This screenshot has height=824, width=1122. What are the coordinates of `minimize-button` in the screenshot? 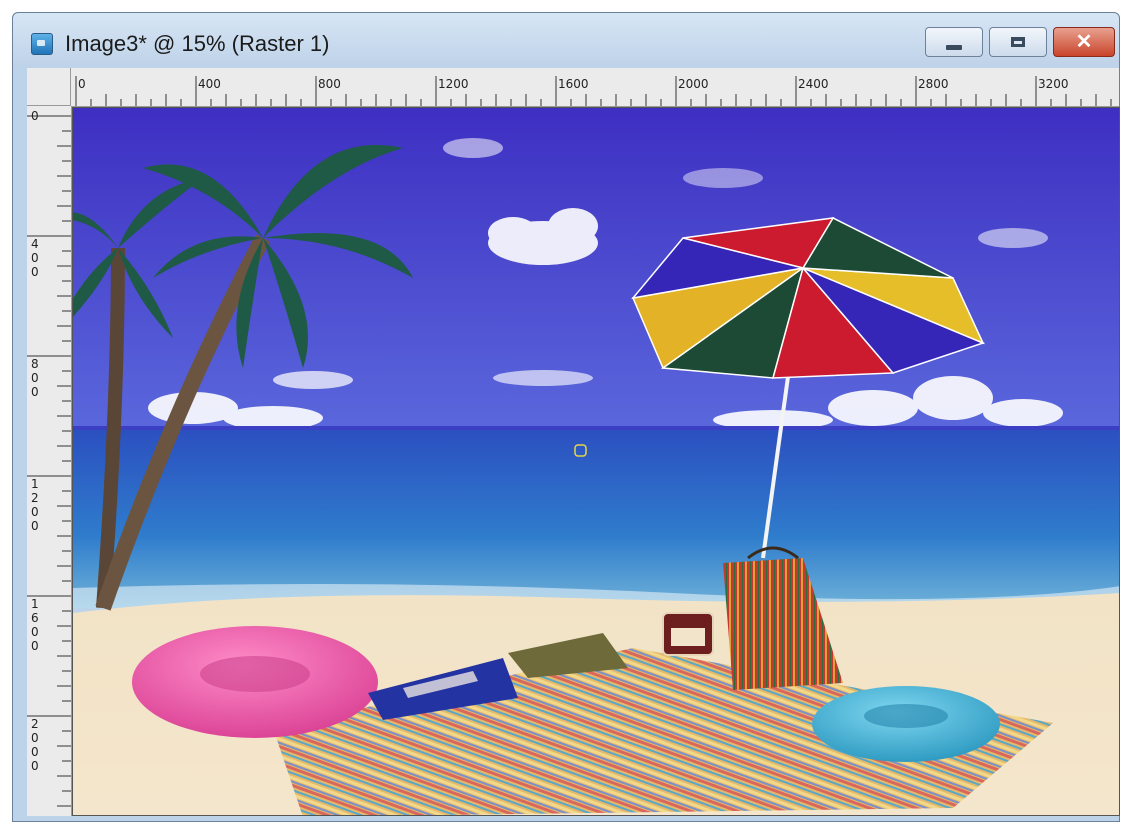 It's located at (954, 42).